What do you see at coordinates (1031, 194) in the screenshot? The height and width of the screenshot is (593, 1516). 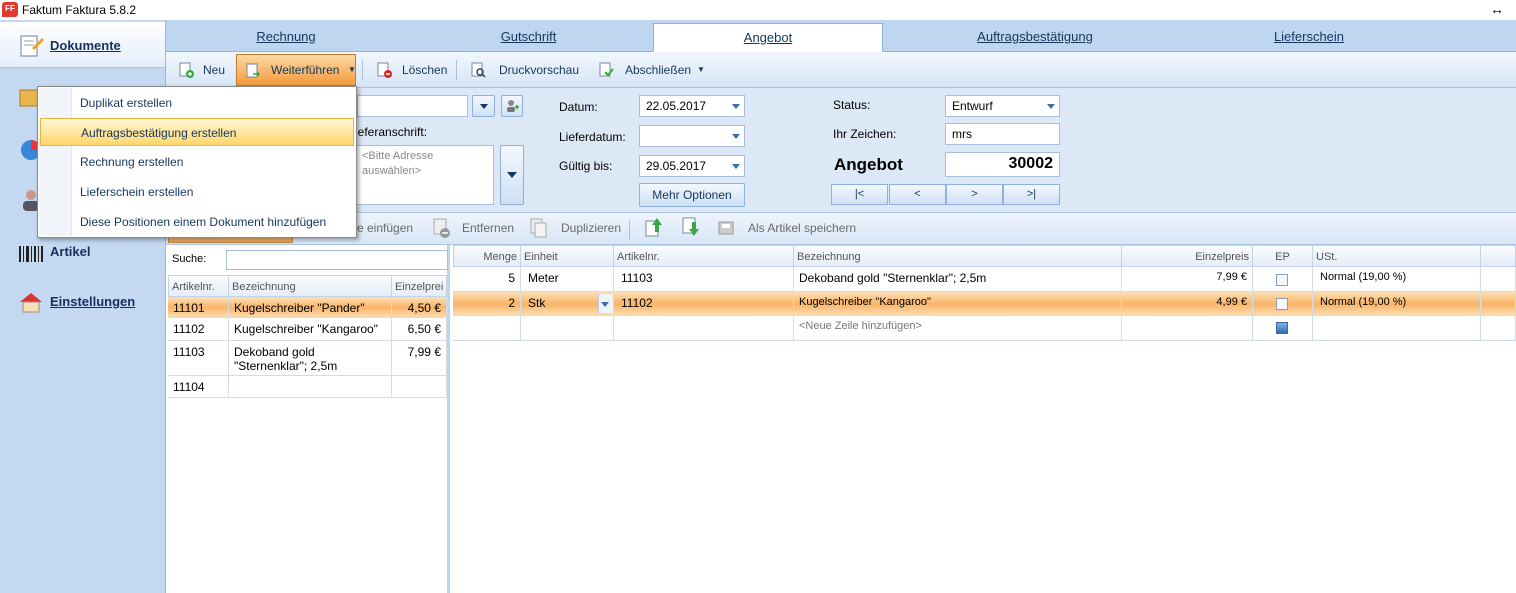 I see `nav-last-button: >|` at bounding box center [1031, 194].